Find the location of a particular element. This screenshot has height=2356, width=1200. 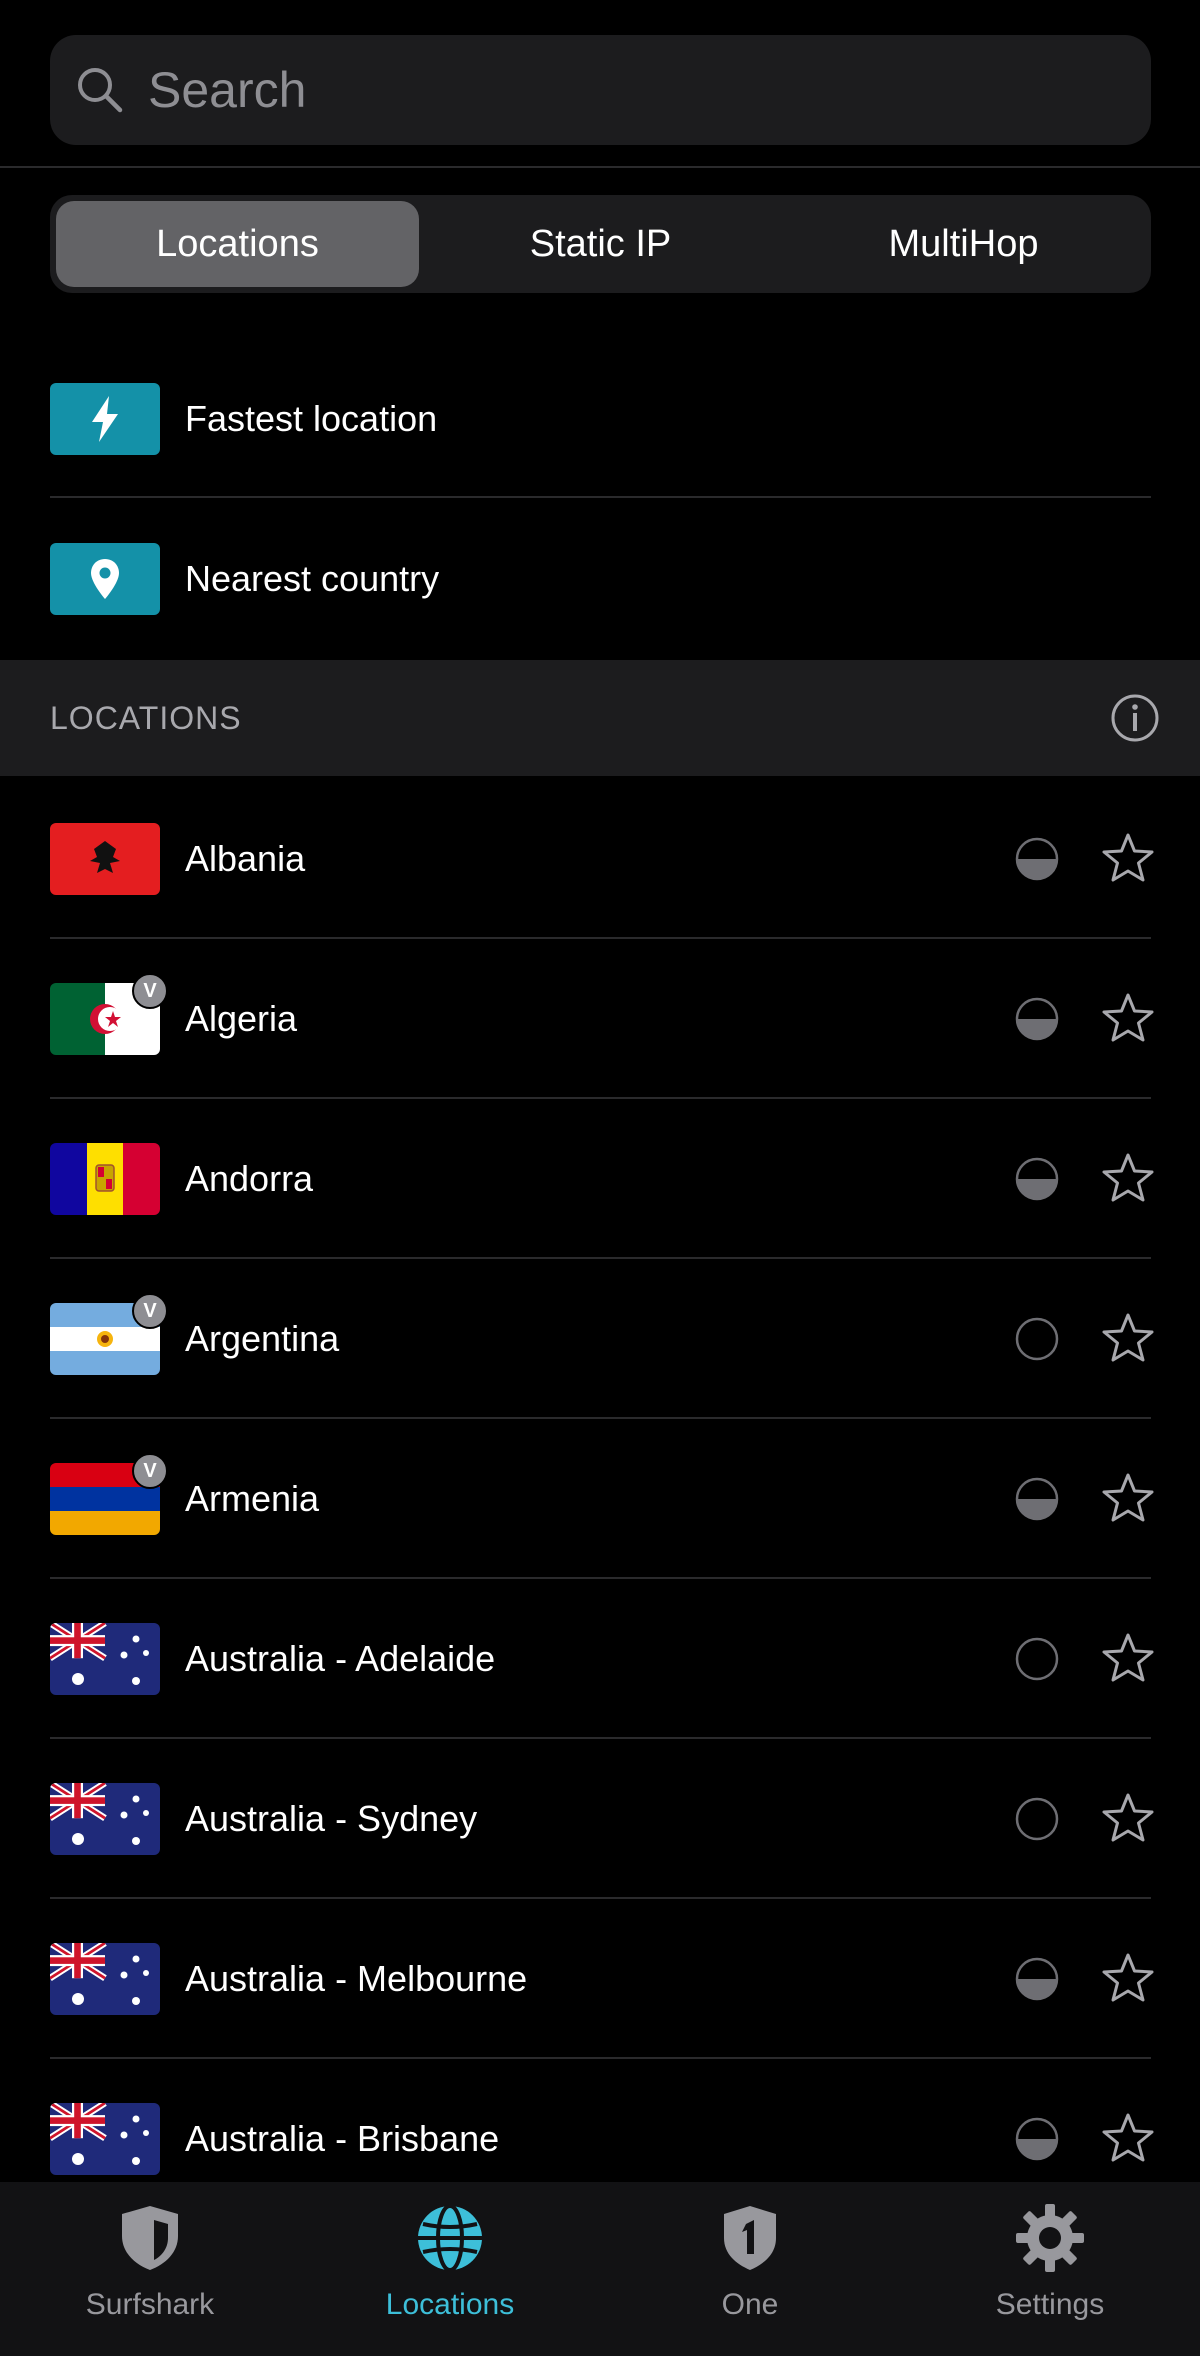

fastest-location-label: Fastest location is located at coordinates (311, 418).